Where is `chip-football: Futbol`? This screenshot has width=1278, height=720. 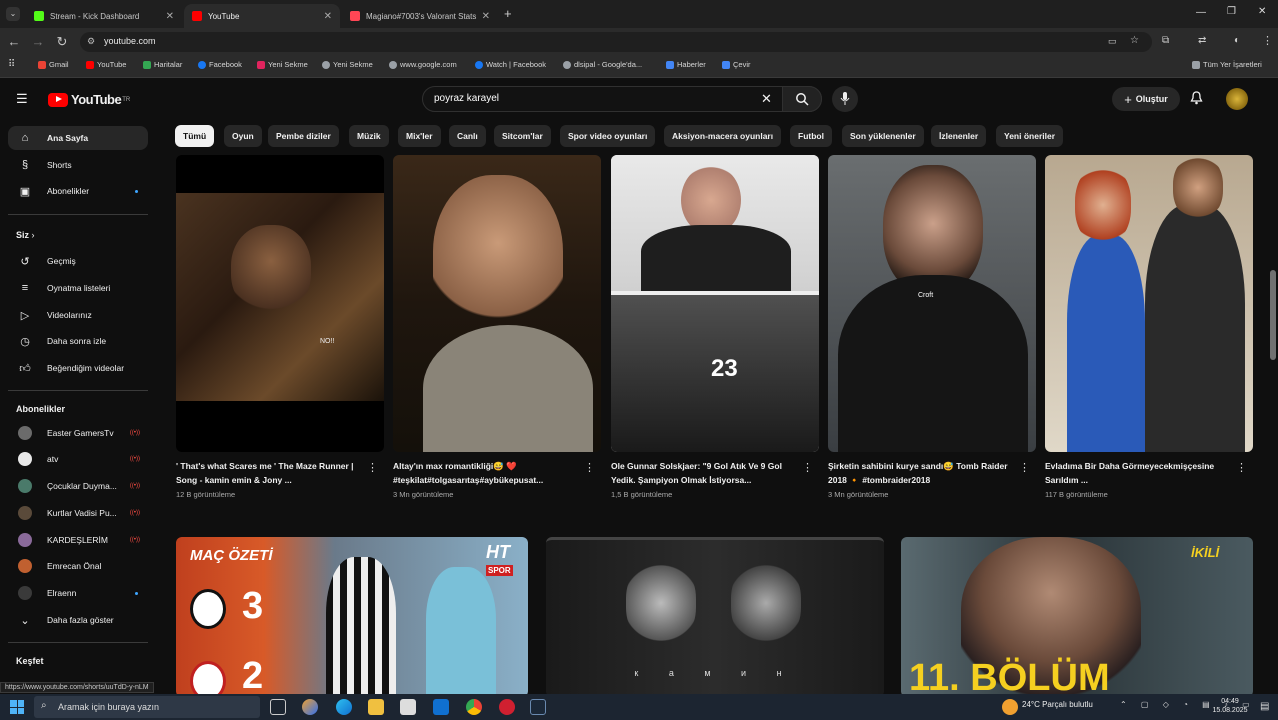
chip-football: Futbol is located at coordinates (811, 136).